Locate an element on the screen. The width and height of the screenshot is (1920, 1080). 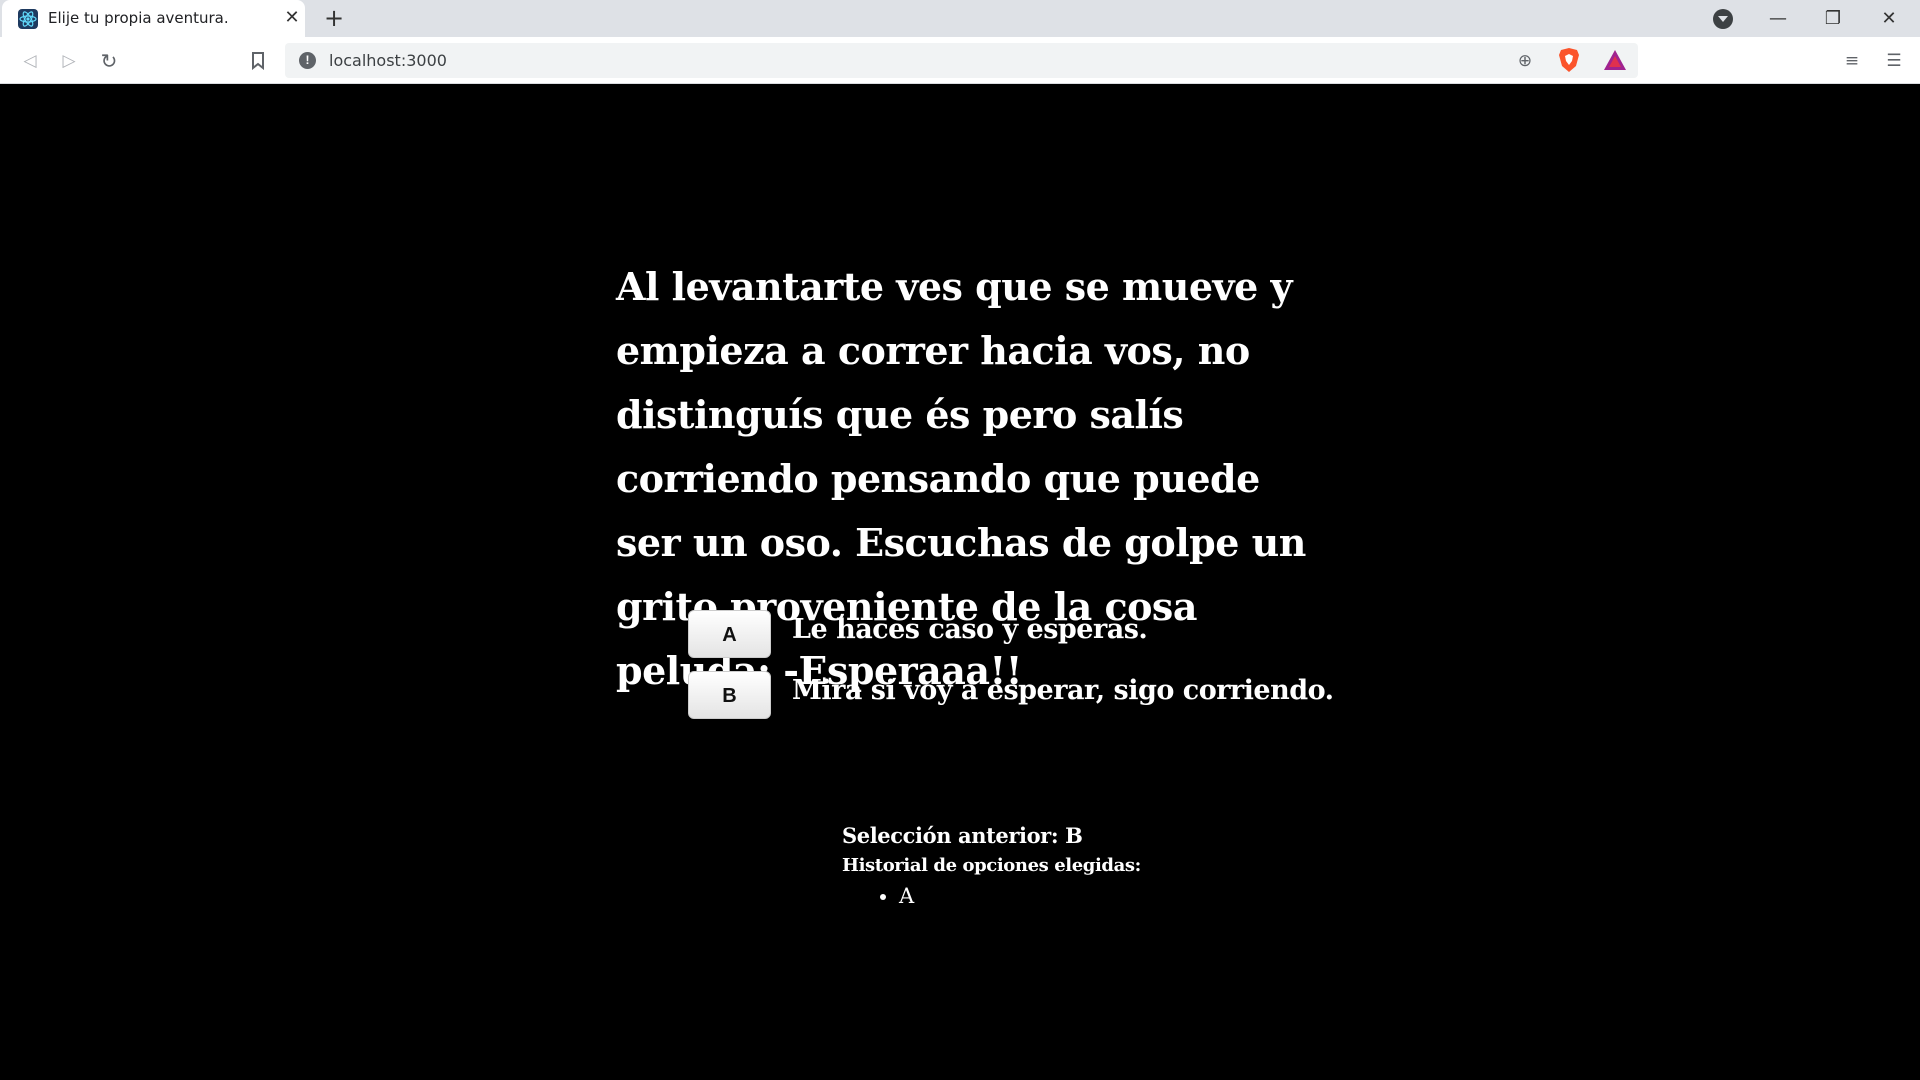
option-a-button: A is located at coordinates (729, 634).